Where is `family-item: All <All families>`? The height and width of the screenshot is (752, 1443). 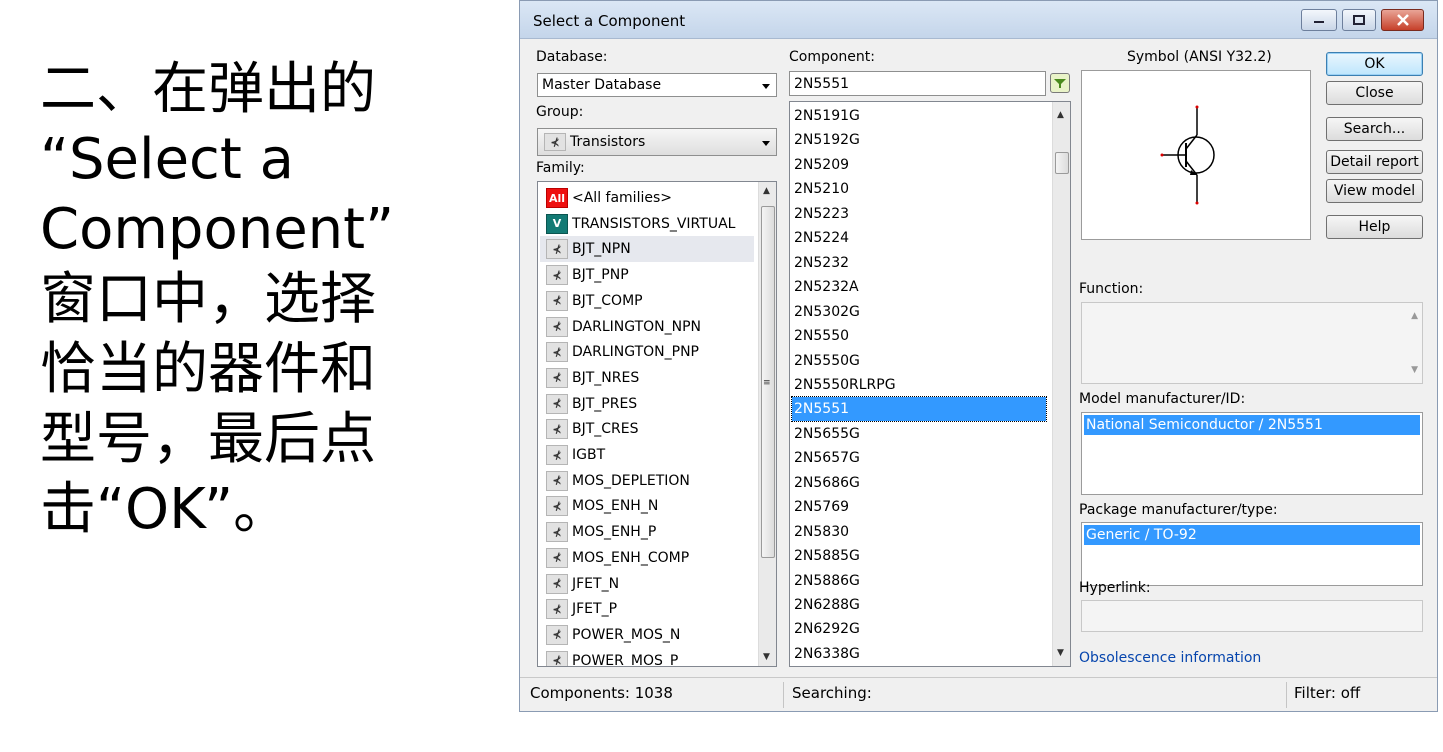 family-item: All <All families> is located at coordinates (647, 198).